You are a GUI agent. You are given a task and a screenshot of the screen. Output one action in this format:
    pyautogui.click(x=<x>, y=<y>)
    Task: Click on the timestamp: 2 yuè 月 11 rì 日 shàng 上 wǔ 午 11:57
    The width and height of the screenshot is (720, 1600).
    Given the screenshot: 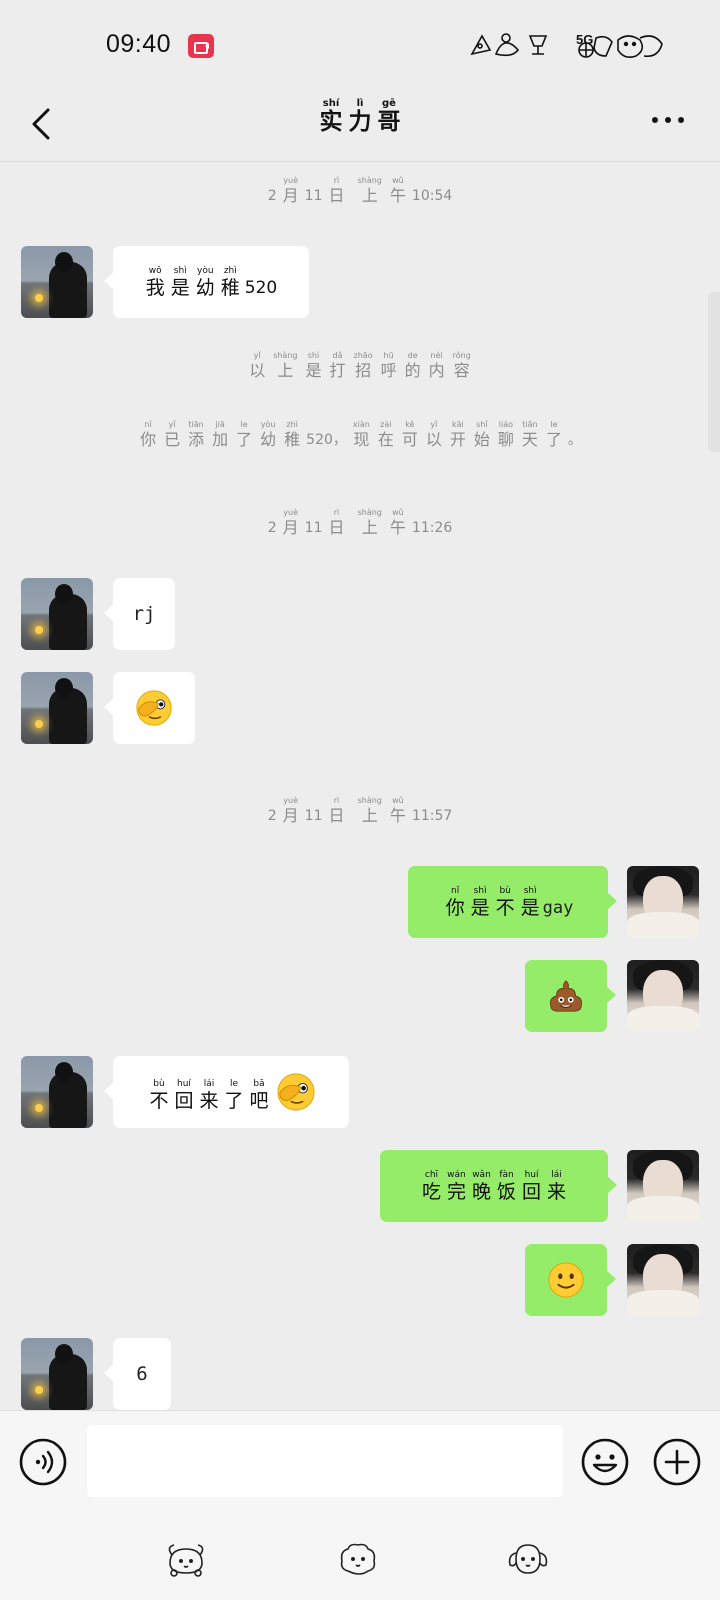 What is the action you would take?
    pyautogui.click(x=360, y=810)
    